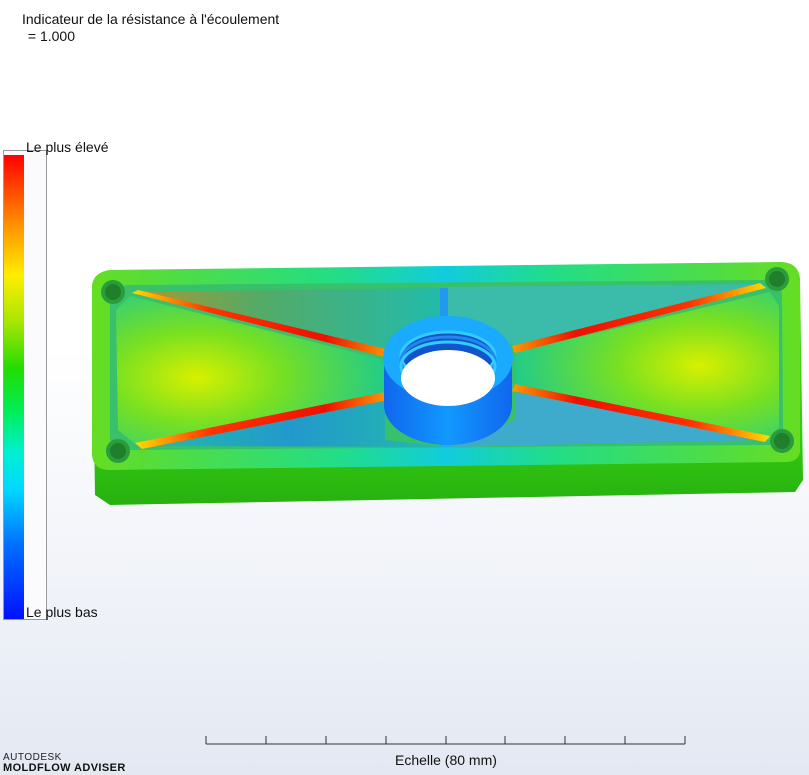 The image size is (809, 775). I want to click on brand-product: MOLDFLOW ADVISER, so click(64, 768).